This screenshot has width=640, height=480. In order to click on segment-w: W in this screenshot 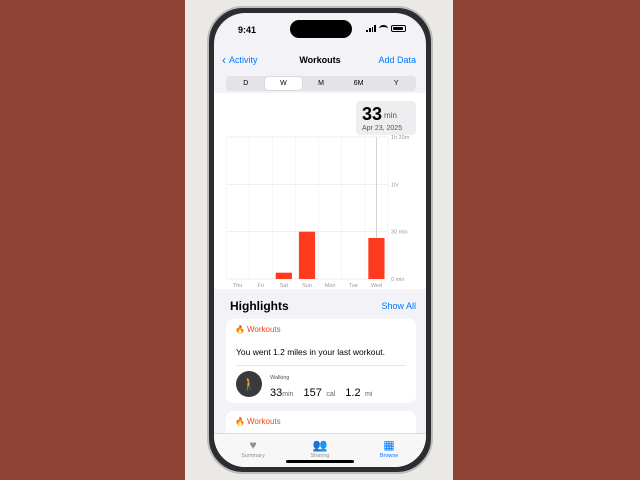, I will do `click(283, 83)`.